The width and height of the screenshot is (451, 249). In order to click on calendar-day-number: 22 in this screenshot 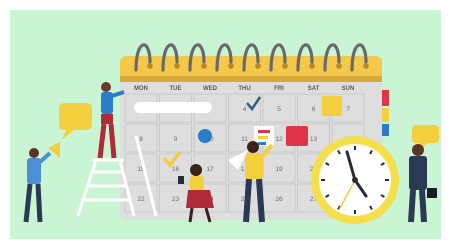, I will do `click(141, 199)`.